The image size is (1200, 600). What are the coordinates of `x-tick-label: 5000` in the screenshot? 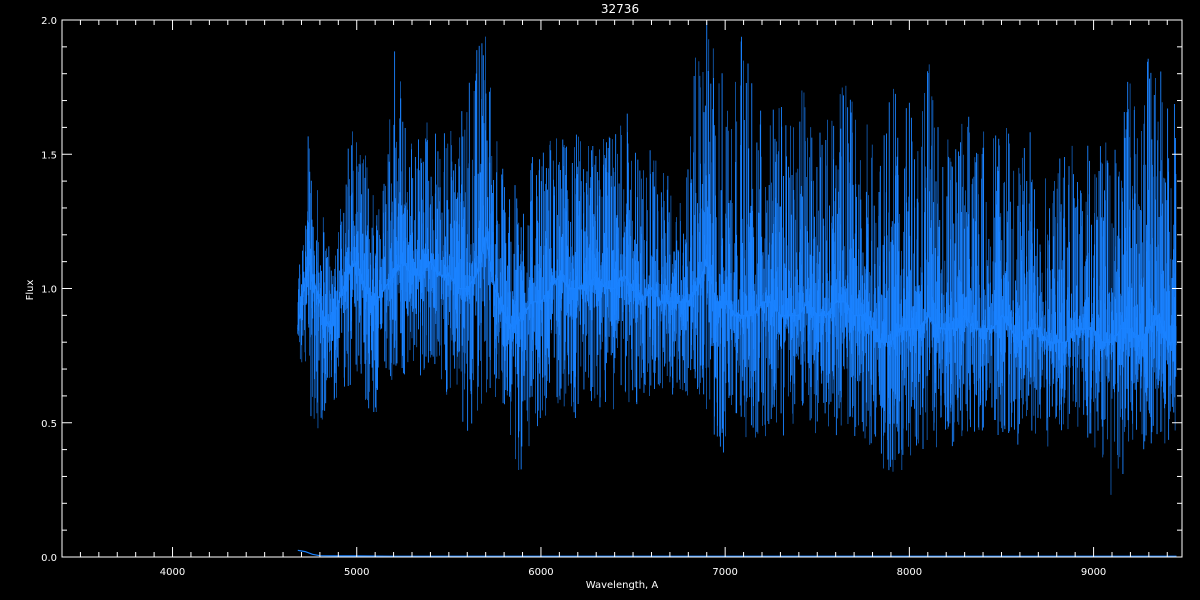 It's located at (356, 572).